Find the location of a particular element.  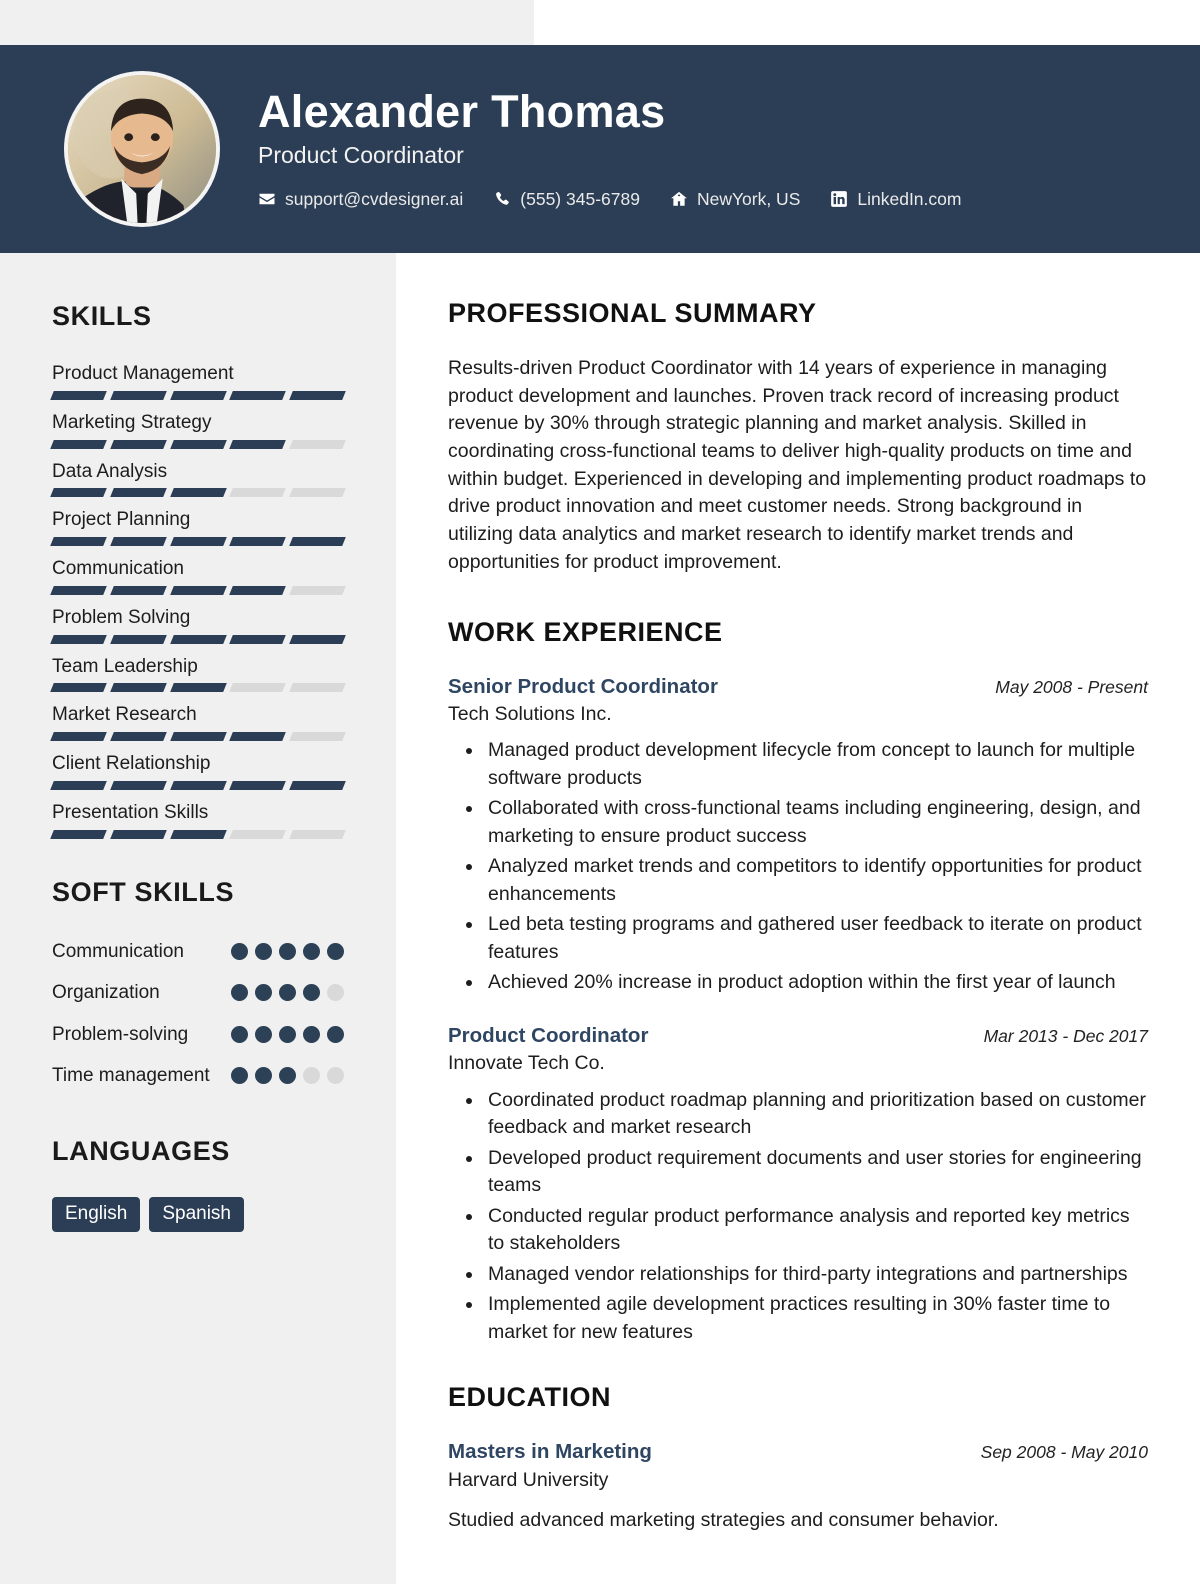

education-school: Harvard University is located at coordinates (528, 1479).